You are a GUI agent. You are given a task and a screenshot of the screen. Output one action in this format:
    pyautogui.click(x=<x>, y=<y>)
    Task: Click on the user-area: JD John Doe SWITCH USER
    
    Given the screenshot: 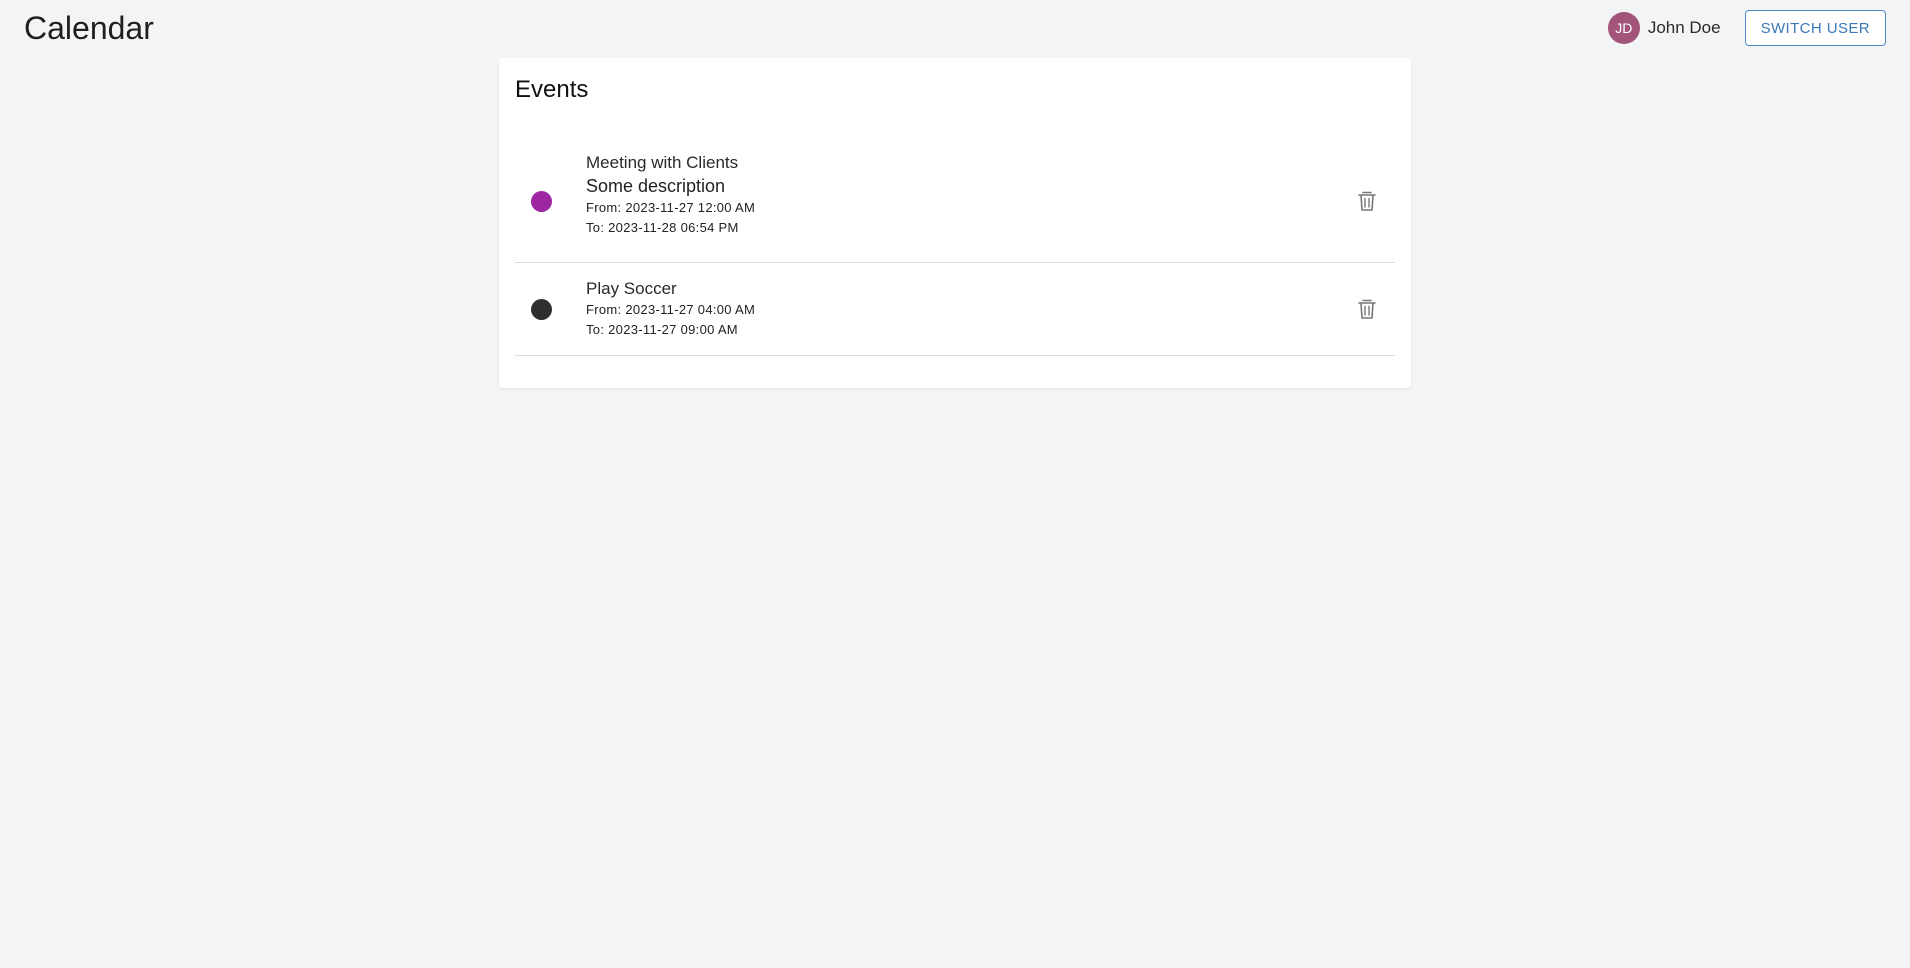 What is the action you would take?
    pyautogui.click(x=1746, y=28)
    